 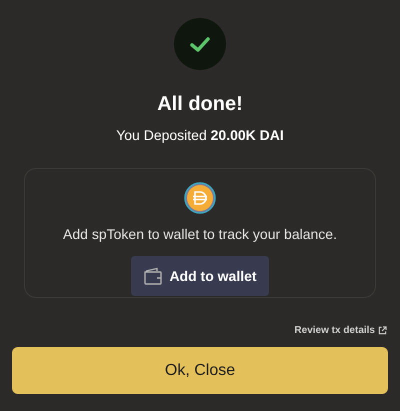 I want to click on coin-icon, so click(x=200, y=198).